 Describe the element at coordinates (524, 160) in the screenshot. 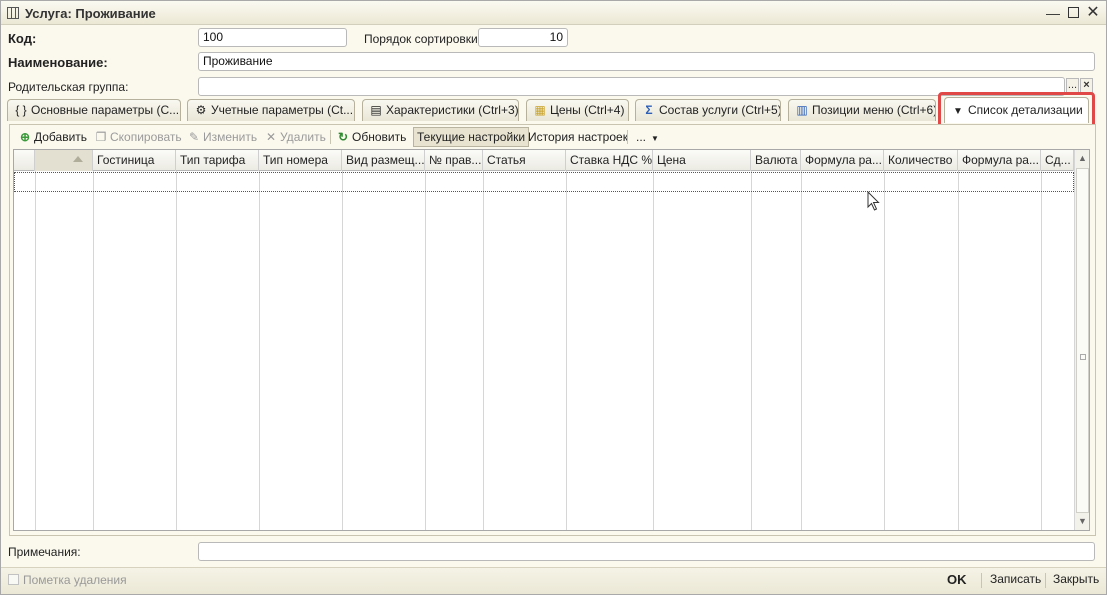

I see `column-header-article: Статья` at that location.